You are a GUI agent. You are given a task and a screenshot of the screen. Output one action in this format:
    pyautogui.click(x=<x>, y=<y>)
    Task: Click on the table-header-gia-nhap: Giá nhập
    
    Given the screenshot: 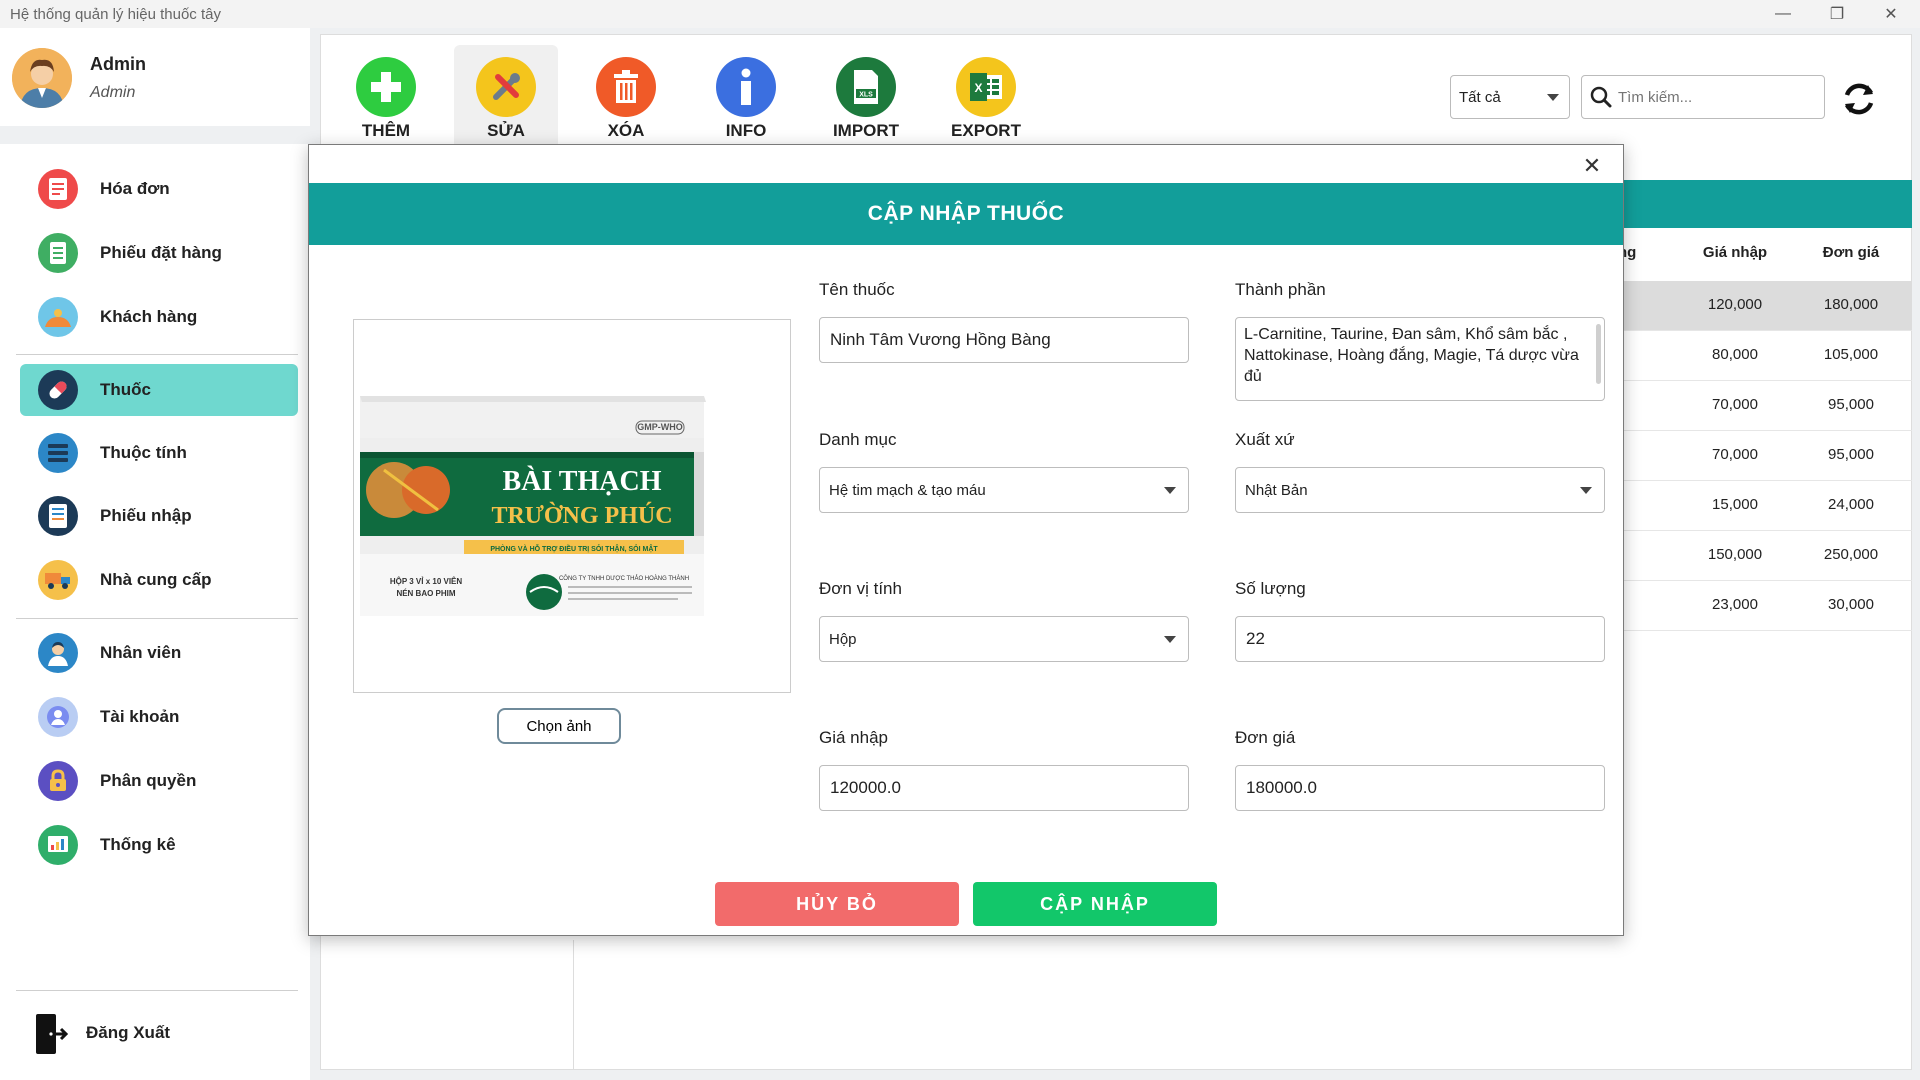 What is the action you would take?
    pyautogui.click(x=1735, y=252)
    